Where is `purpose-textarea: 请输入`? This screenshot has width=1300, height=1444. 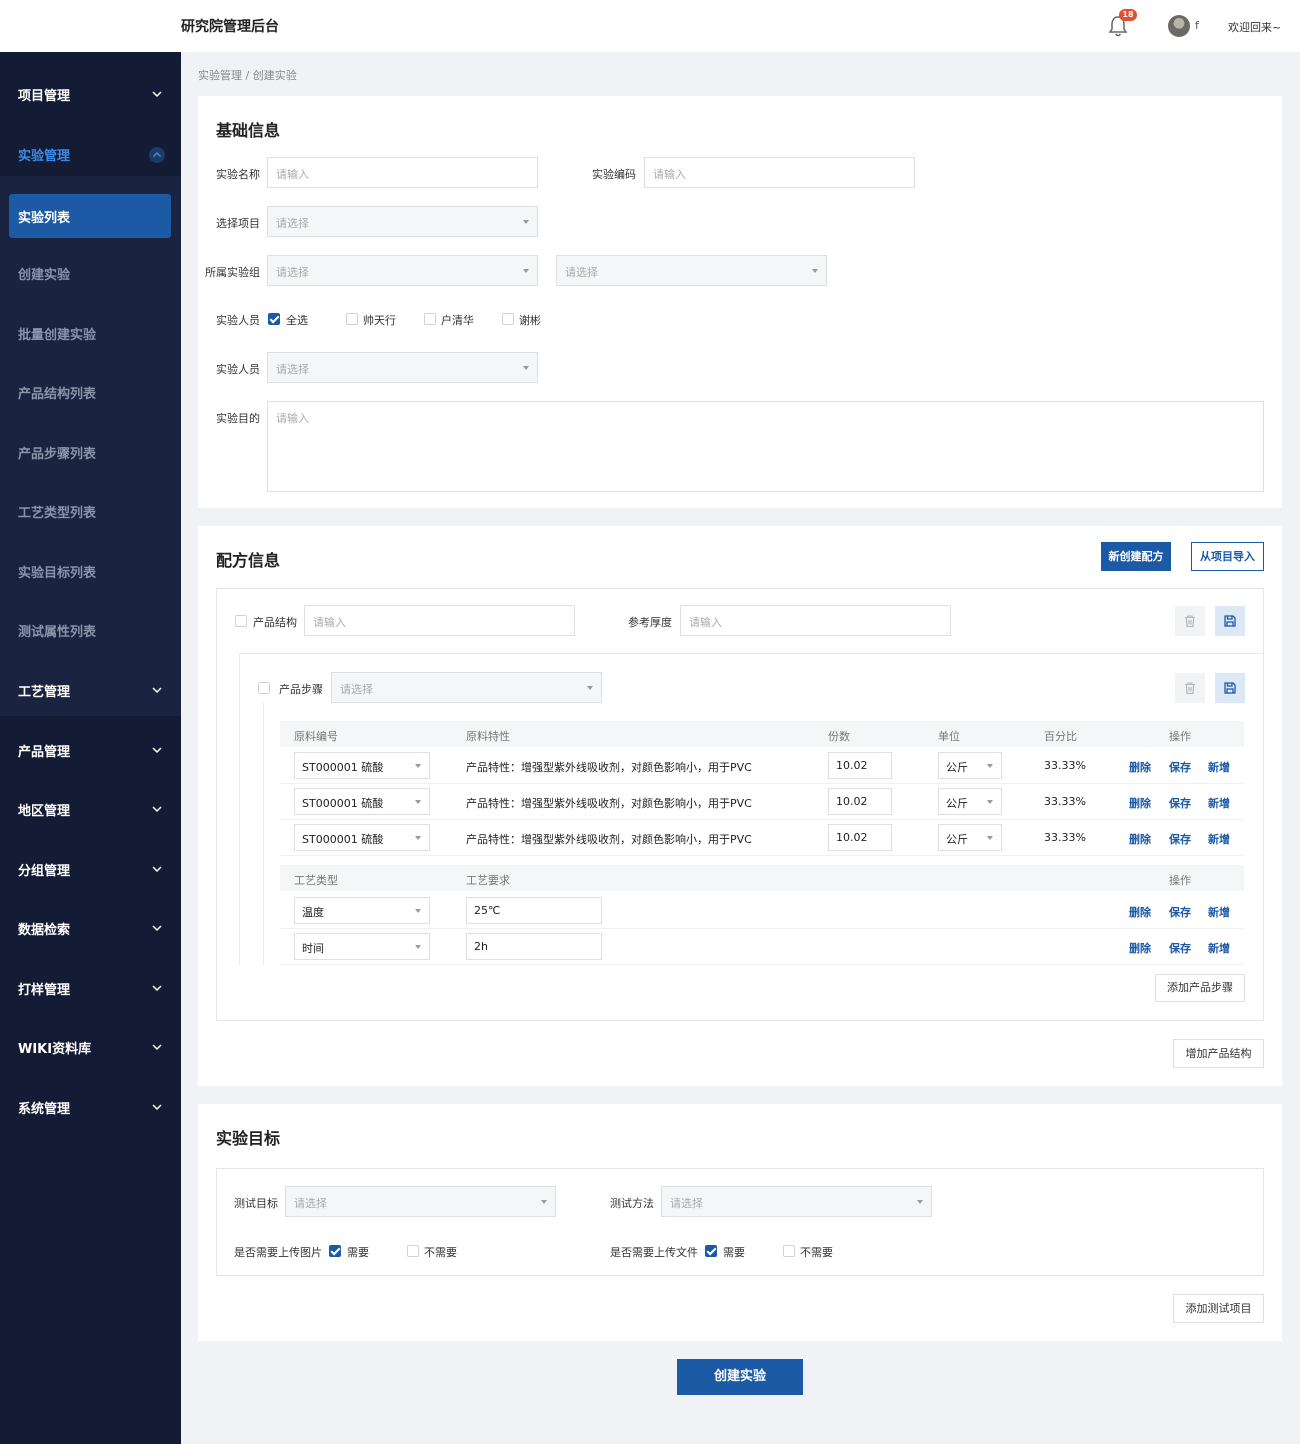
purpose-textarea: 请输入 is located at coordinates (765, 446).